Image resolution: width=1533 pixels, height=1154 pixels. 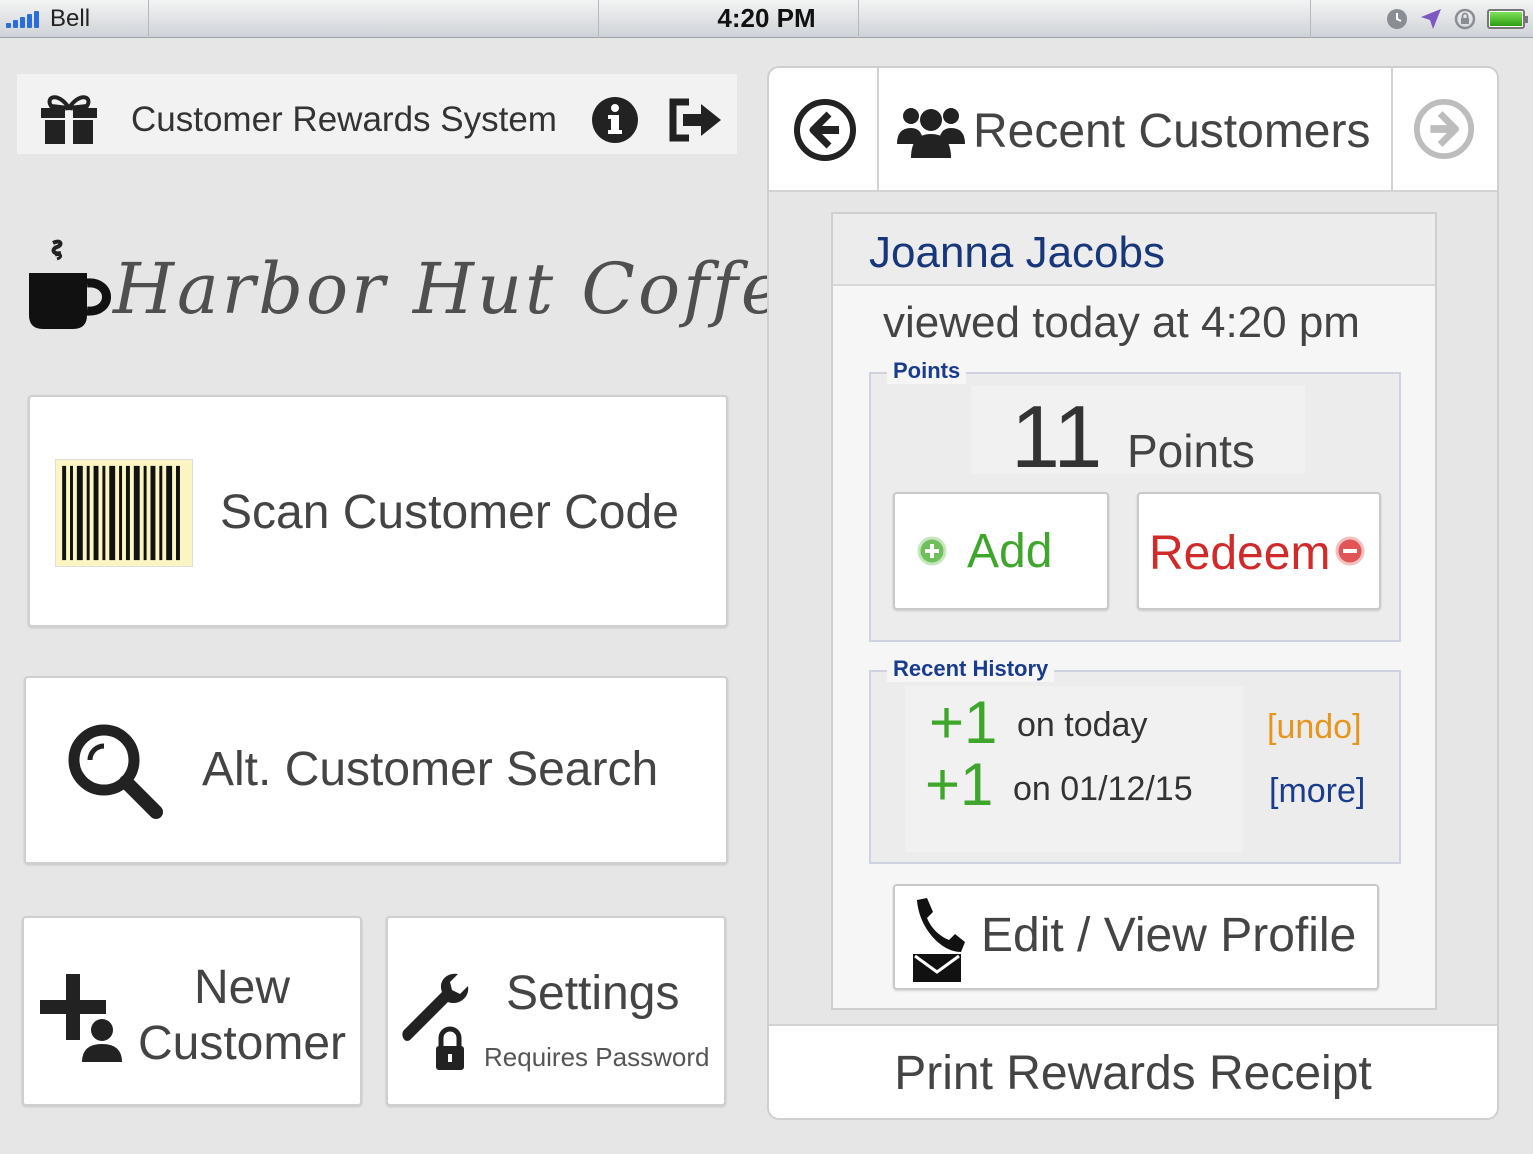 What do you see at coordinates (1133, 1073) in the screenshot?
I see `print-rewards-receipt-label: Print Rewards Receipt` at bounding box center [1133, 1073].